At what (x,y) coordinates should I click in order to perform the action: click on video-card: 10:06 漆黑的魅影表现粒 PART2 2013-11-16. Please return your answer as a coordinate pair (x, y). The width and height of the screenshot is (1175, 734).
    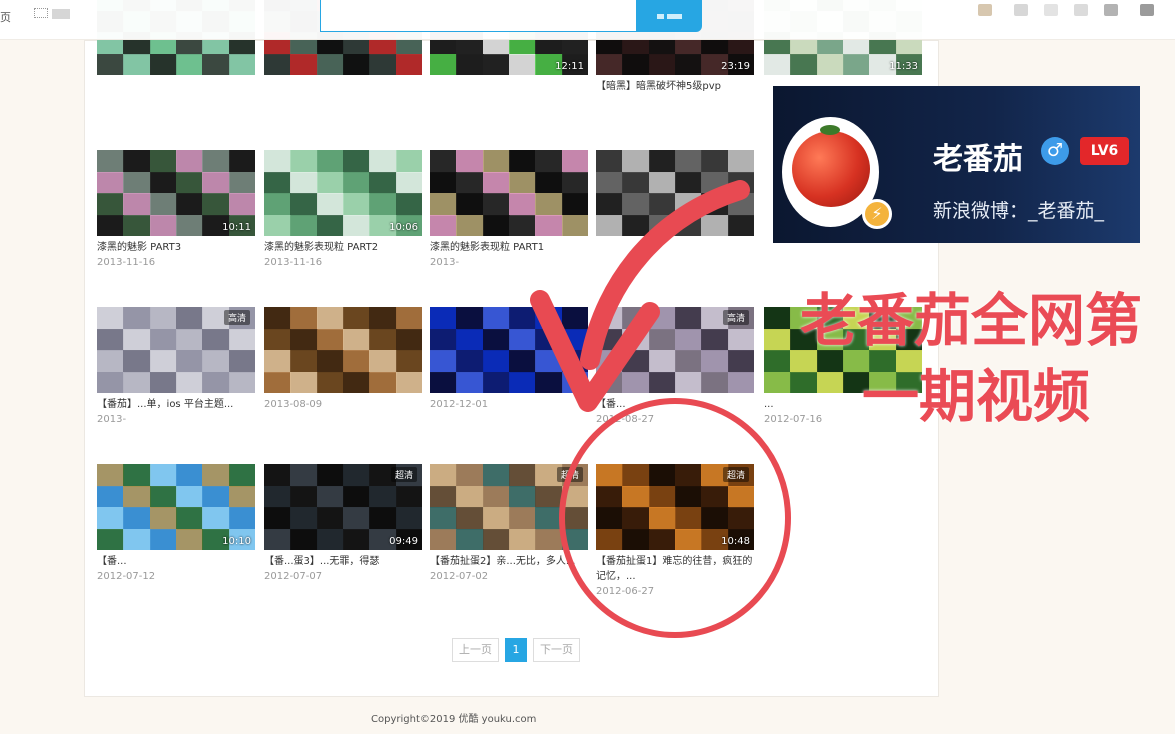
    Looking at the image, I should click on (343, 209).